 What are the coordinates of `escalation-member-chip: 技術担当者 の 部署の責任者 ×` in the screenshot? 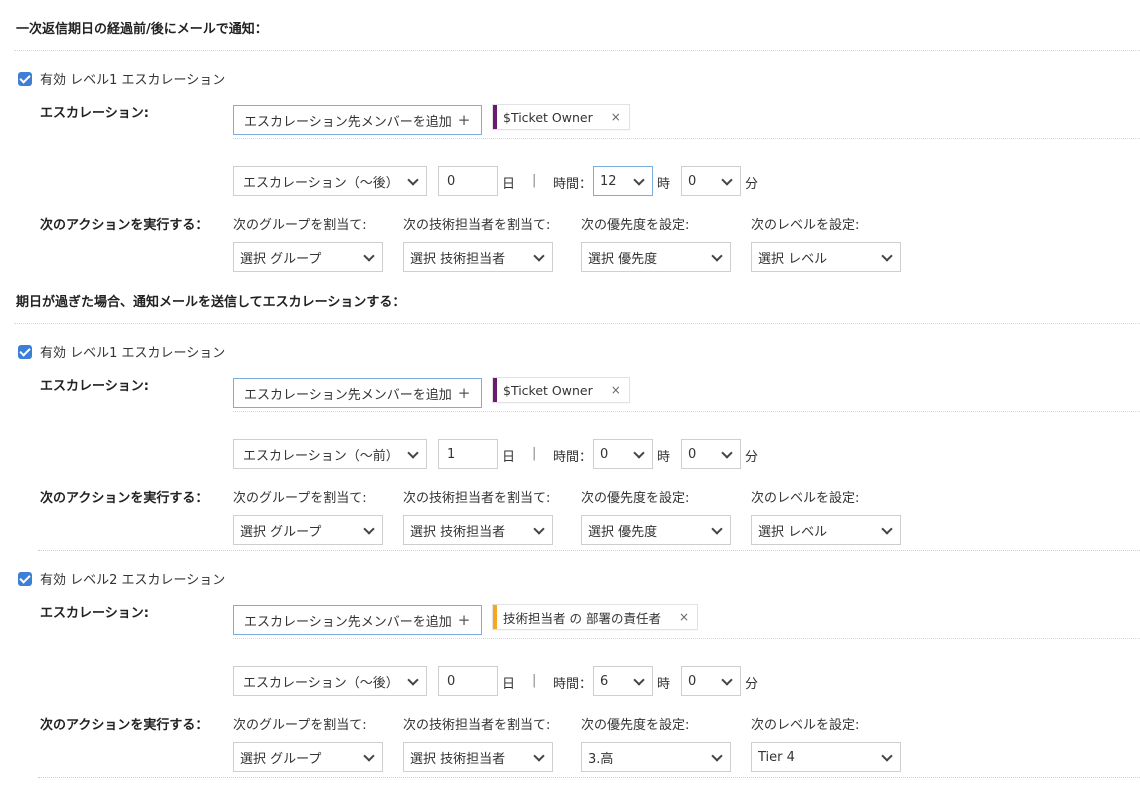 It's located at (595, 617).